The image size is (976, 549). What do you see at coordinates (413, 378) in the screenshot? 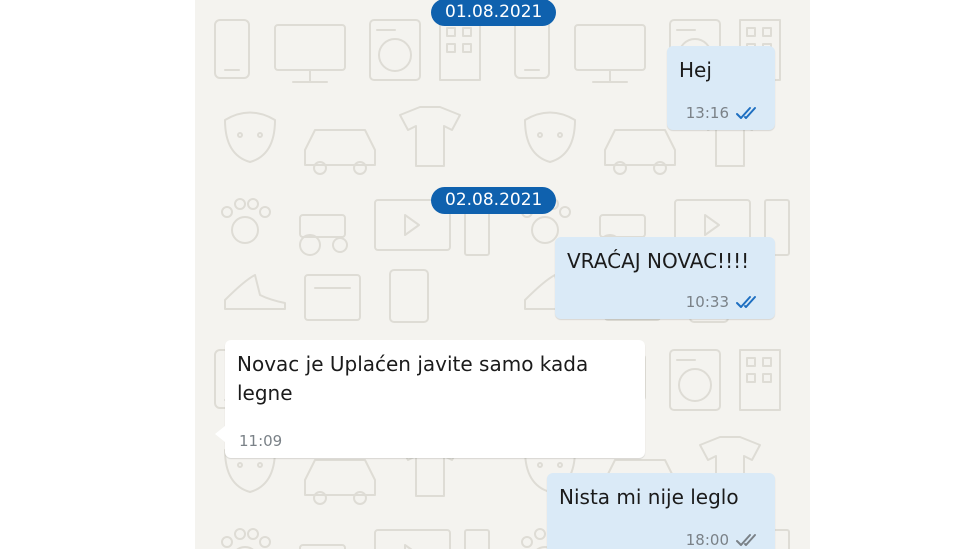
I see `message-text: Novac je Uplaćen javite samo kada legne` at bounding box center [413, 378].